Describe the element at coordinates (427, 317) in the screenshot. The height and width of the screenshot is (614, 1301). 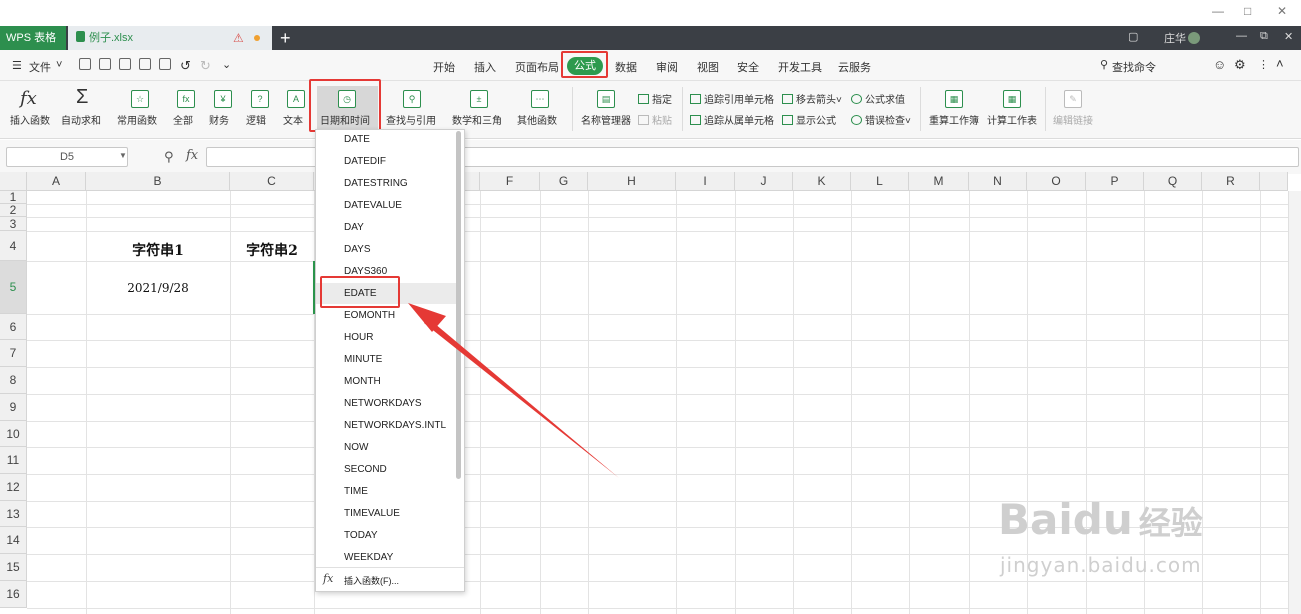
I see `arrow-head` at that location.